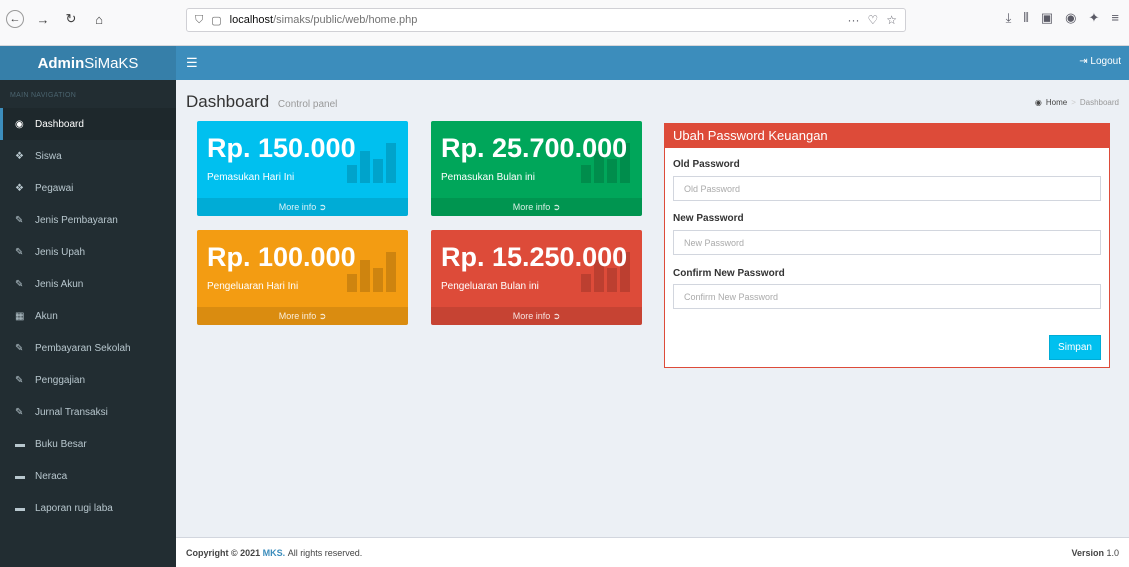 The height and width of the screenshot is (567, 1129). Describe the element at coordinates (223, 553) in the screenshot. I see `copyright-prefix: Copyright © 2021` at that location.